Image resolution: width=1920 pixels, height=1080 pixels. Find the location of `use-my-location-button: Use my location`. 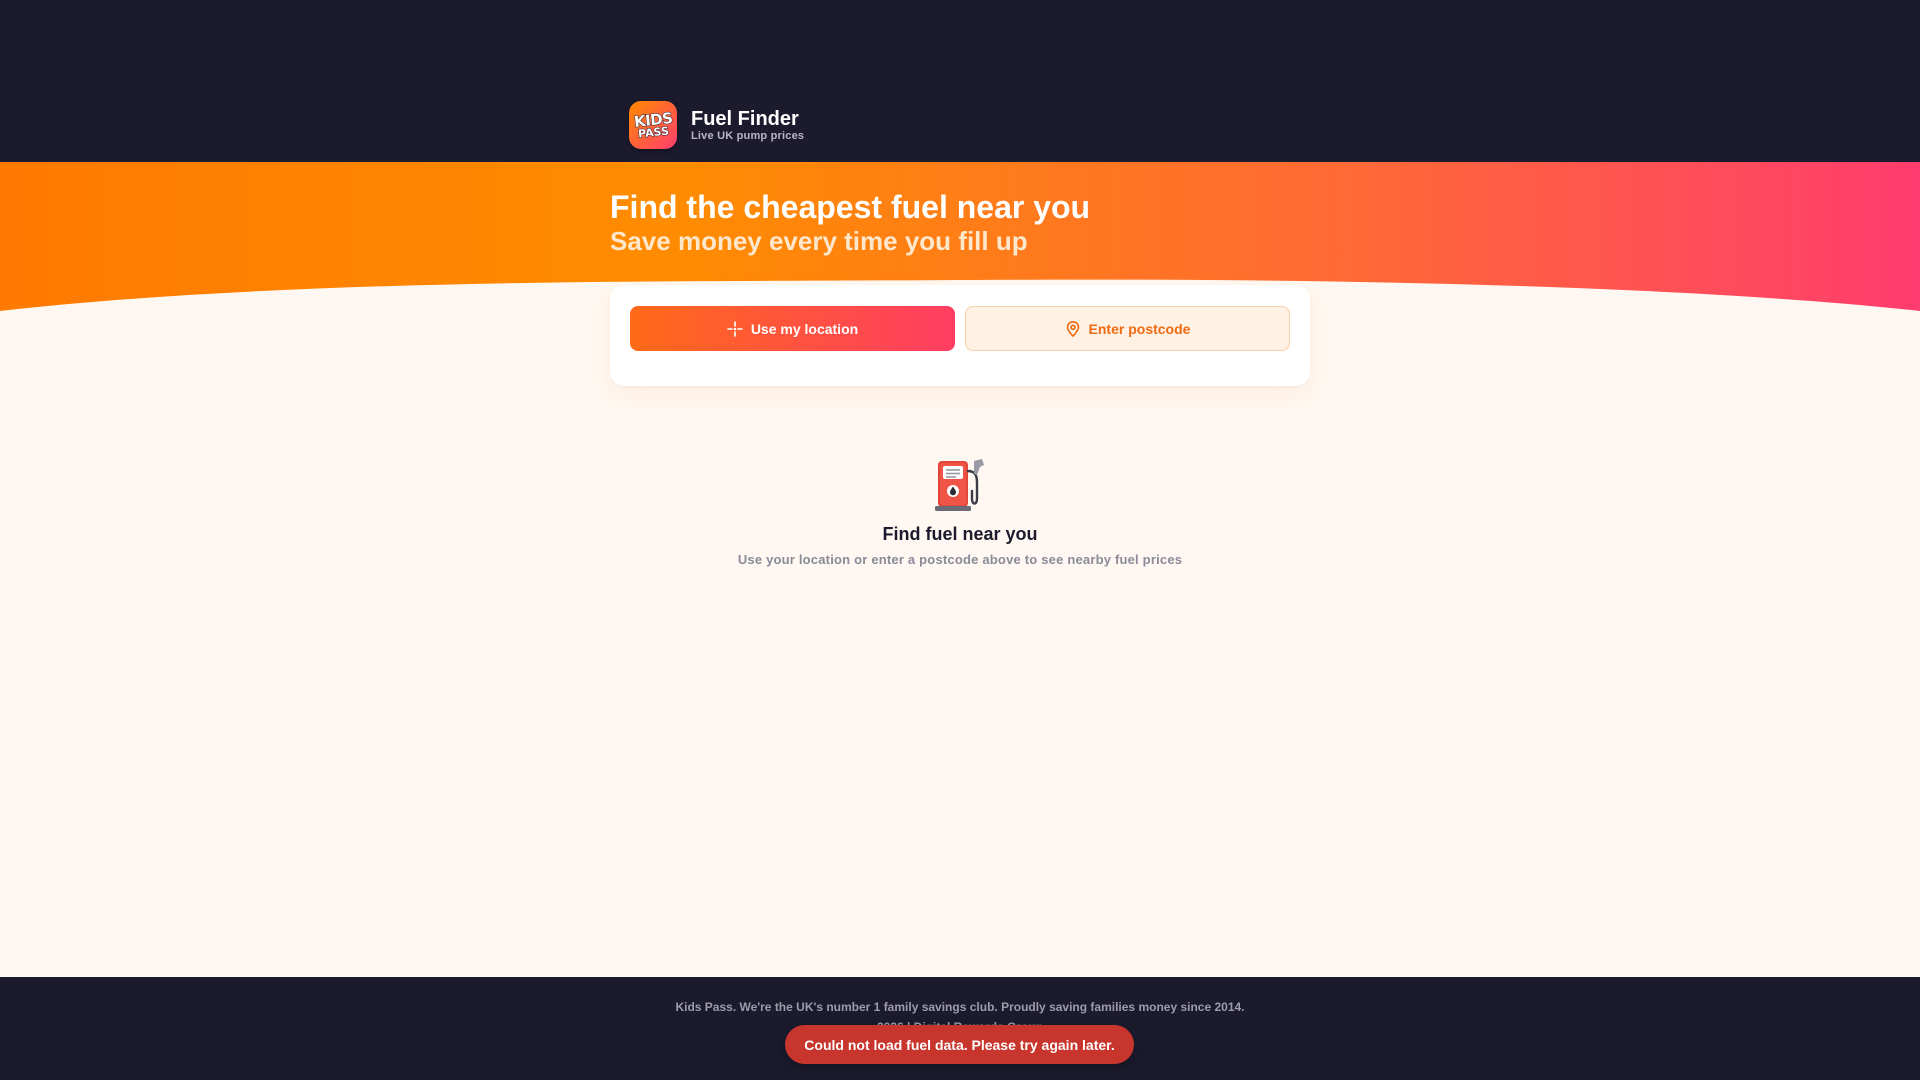

use-my-location-button: Use my location is located at coordinates (792, 328).